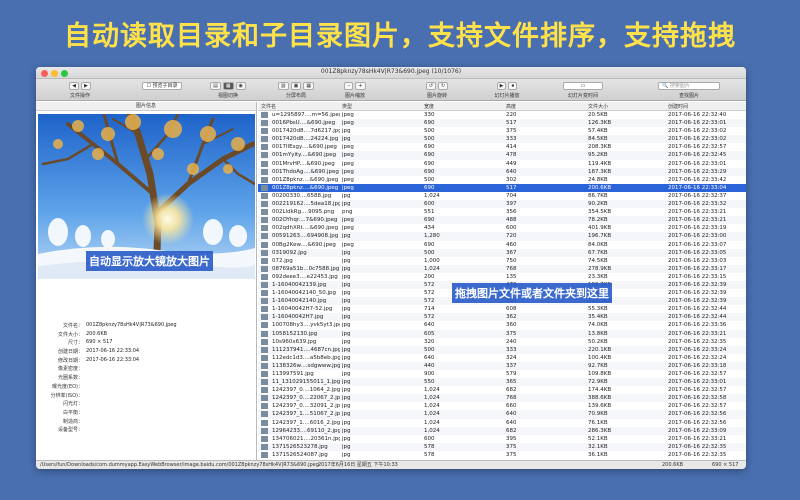  I want to click on info-key: 像素密度：, so click(70, 369).